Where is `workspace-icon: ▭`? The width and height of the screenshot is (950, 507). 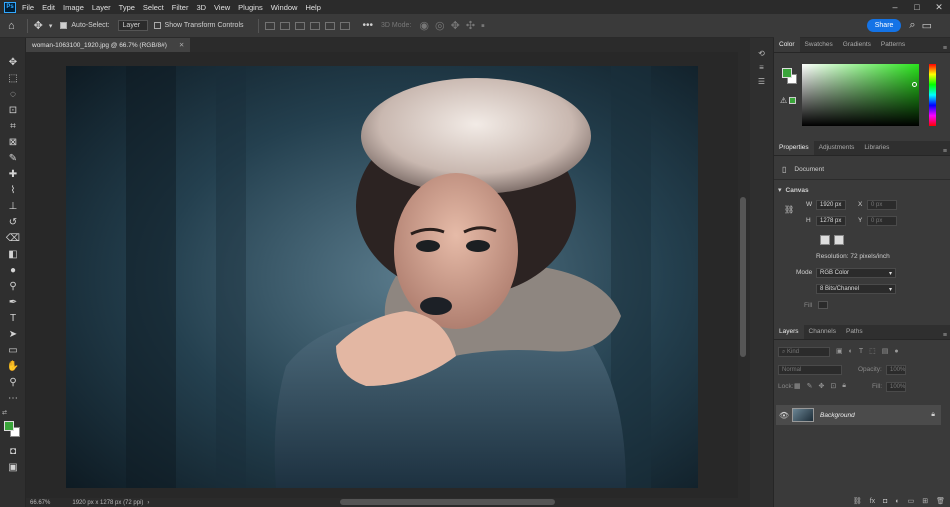 workspace-icon: ▭ is located at coordinates (927, 25).